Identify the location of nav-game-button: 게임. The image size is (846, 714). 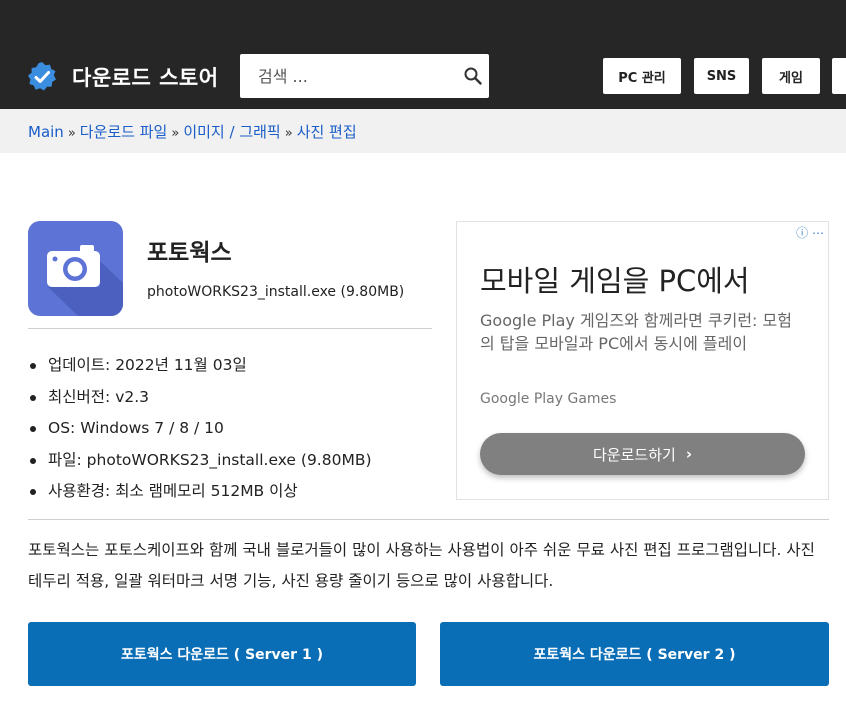
(791, 76).